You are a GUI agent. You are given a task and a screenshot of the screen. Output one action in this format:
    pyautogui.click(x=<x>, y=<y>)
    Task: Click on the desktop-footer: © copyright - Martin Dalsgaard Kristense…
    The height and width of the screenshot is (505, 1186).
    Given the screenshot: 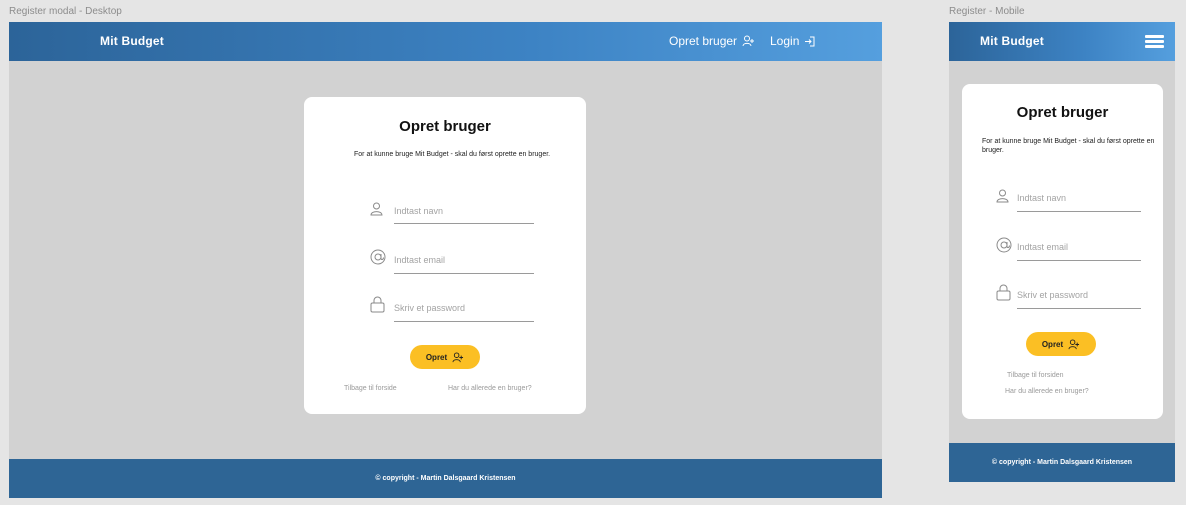 What is the action you would take?
    pyautogui.click(x=445, y=478)
    